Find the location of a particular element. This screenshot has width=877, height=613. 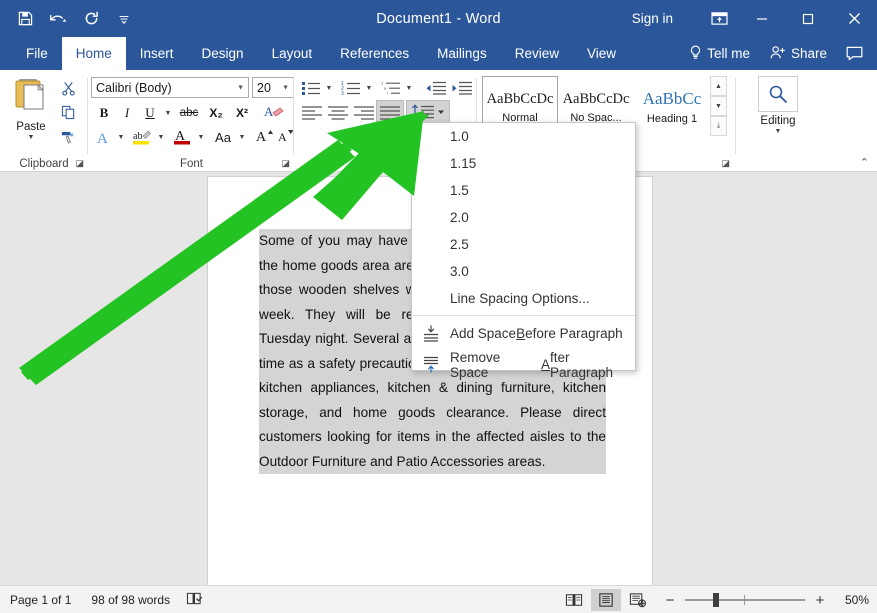

decrease-indent-button is located at coordinates (436, 88).